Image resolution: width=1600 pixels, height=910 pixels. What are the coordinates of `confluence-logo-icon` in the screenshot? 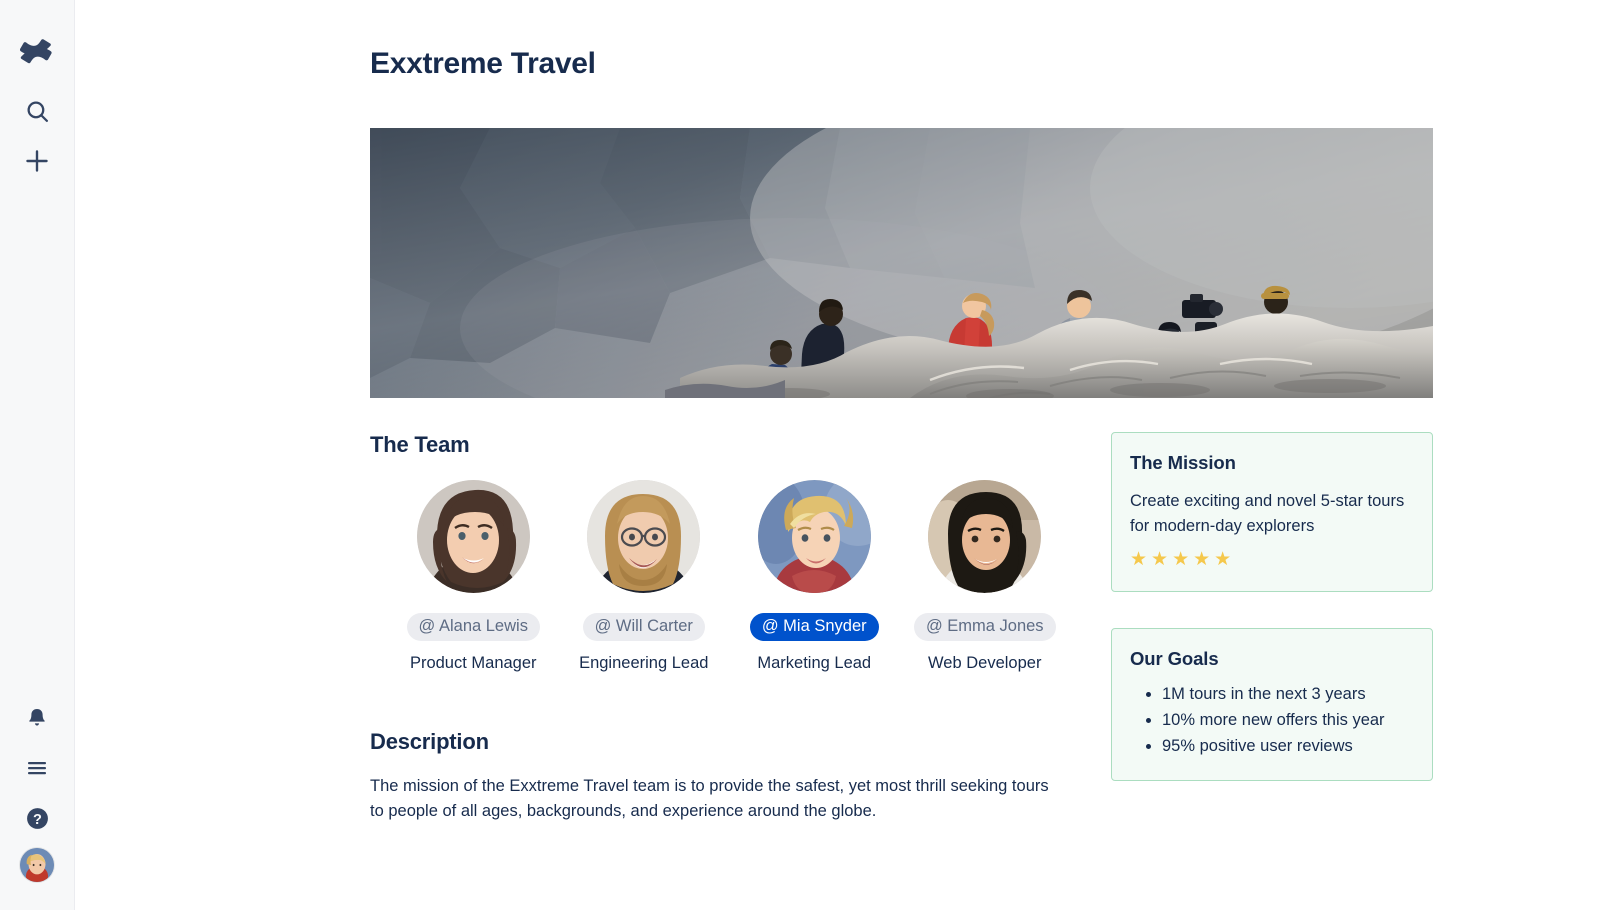 It's located at (37, 52).